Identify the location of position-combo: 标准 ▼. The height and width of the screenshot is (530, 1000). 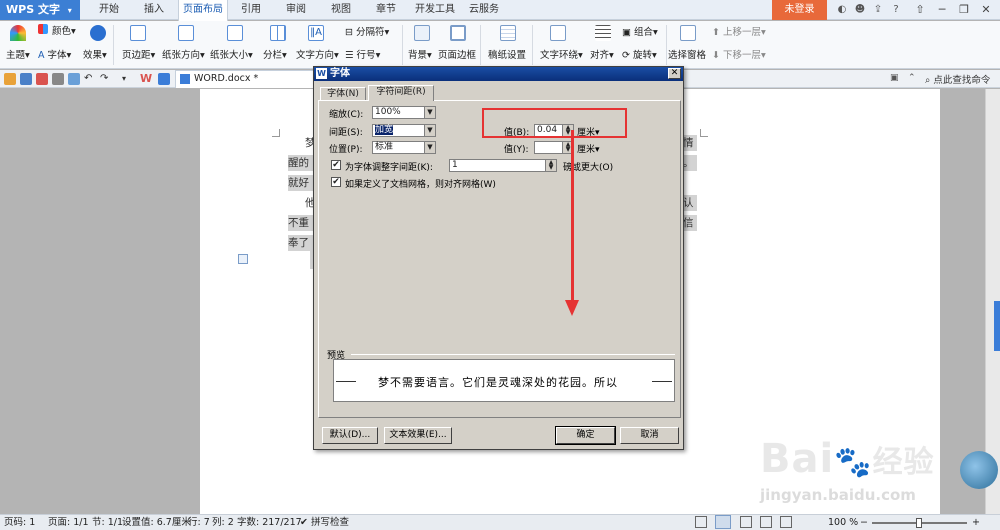
(404, 147).